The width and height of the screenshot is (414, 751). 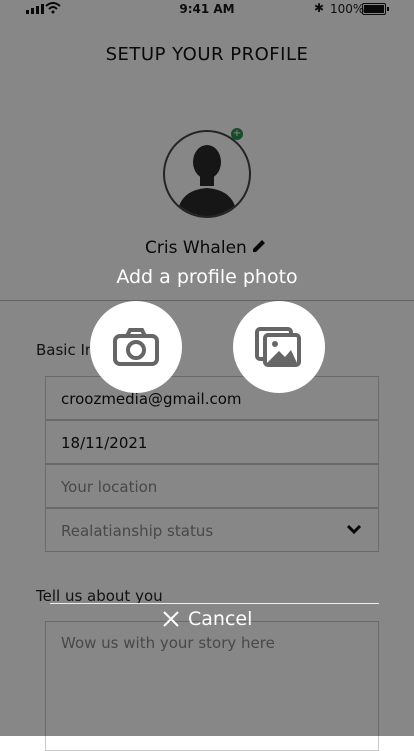 I want to click on cancel-button: Cancel, so click(x=207, y=619).